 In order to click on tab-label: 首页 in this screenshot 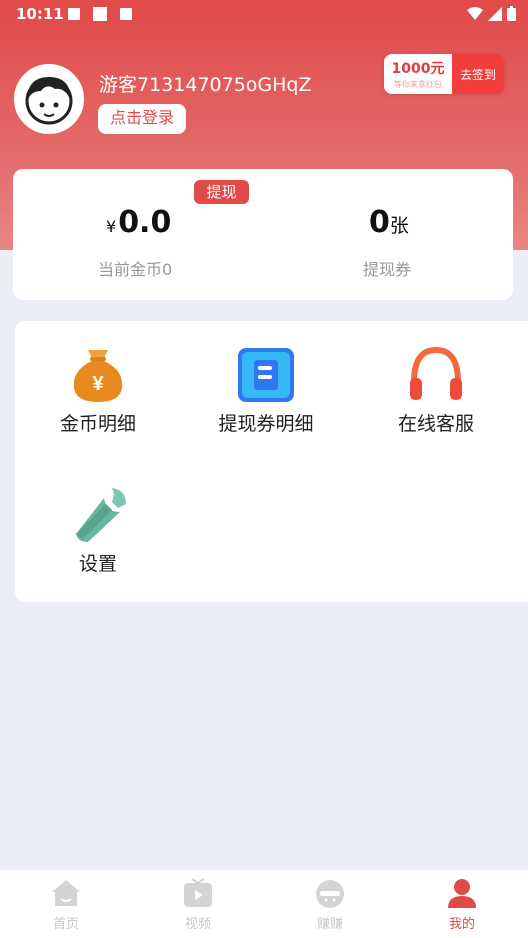, I will do `click(65, 924)`.